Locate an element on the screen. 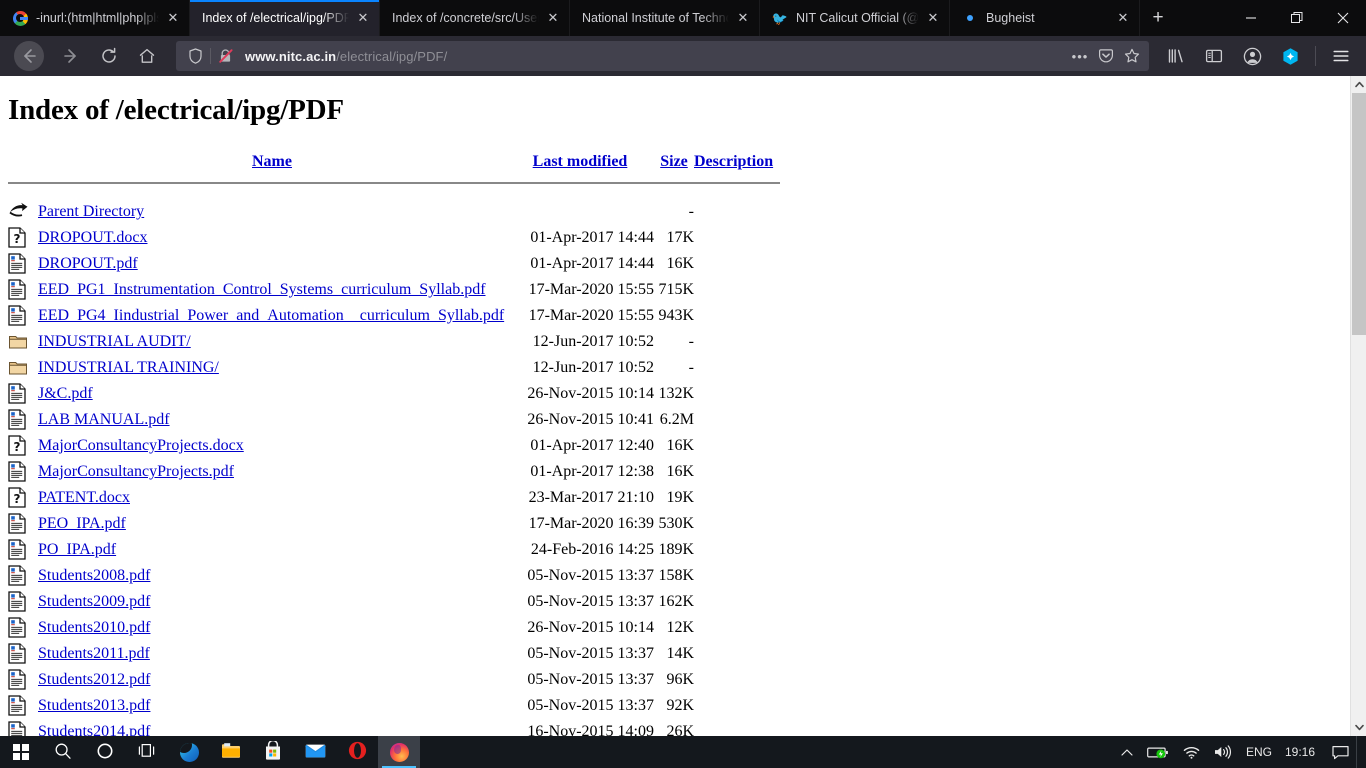 Image resolution: width=1366 pixels, height=768 pixels. minimize-icon is located at coordinates (1251, 18).